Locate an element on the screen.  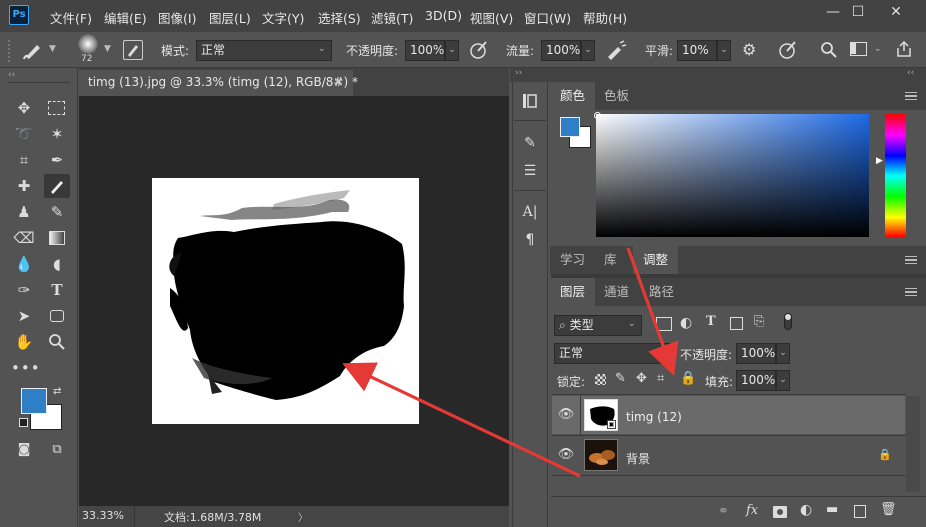
annotation-arrow-to-canvas is located at coordinates (461, 420).